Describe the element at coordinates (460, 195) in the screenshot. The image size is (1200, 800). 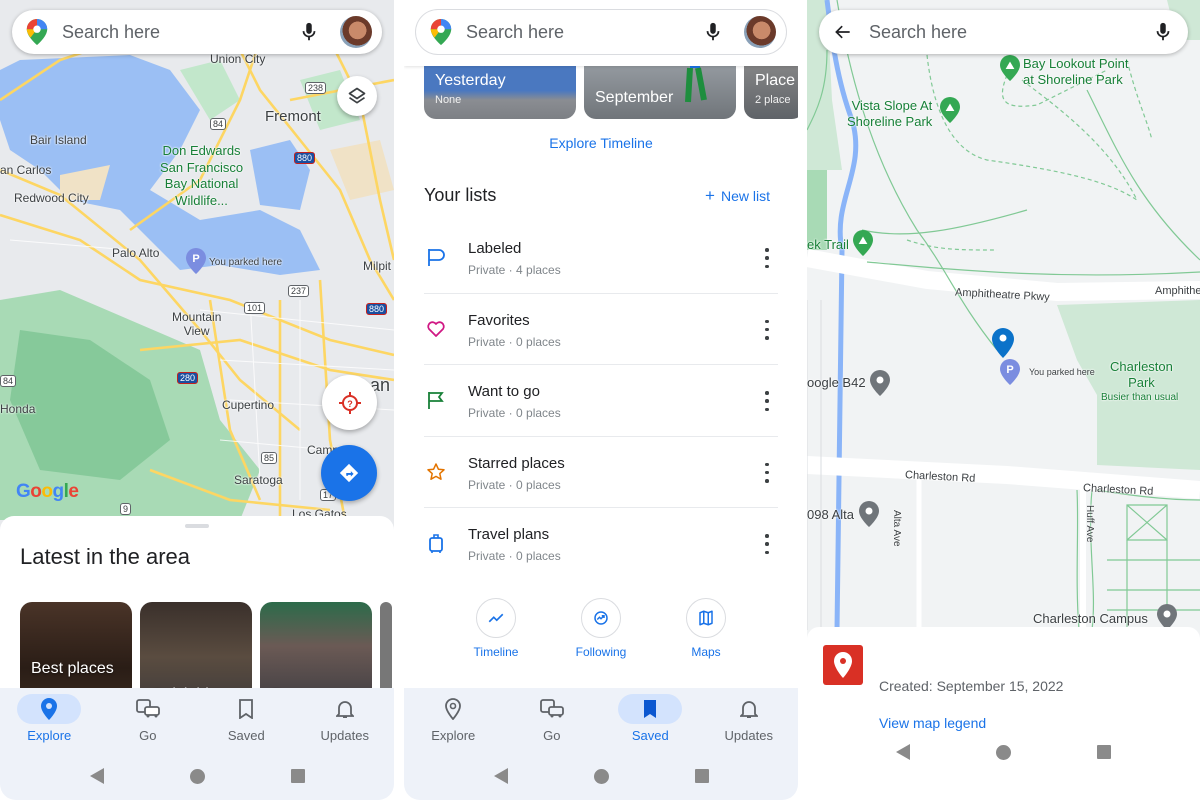
I see `your-lists-heading: Your lists` at that location.